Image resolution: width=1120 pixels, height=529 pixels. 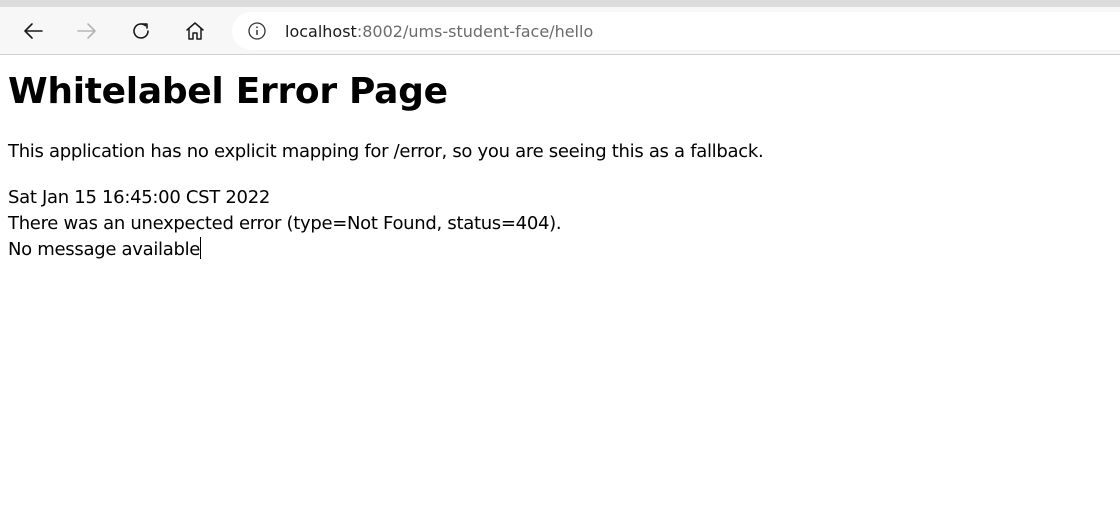 I want to click on forward-button, so click(x=87, y=31).